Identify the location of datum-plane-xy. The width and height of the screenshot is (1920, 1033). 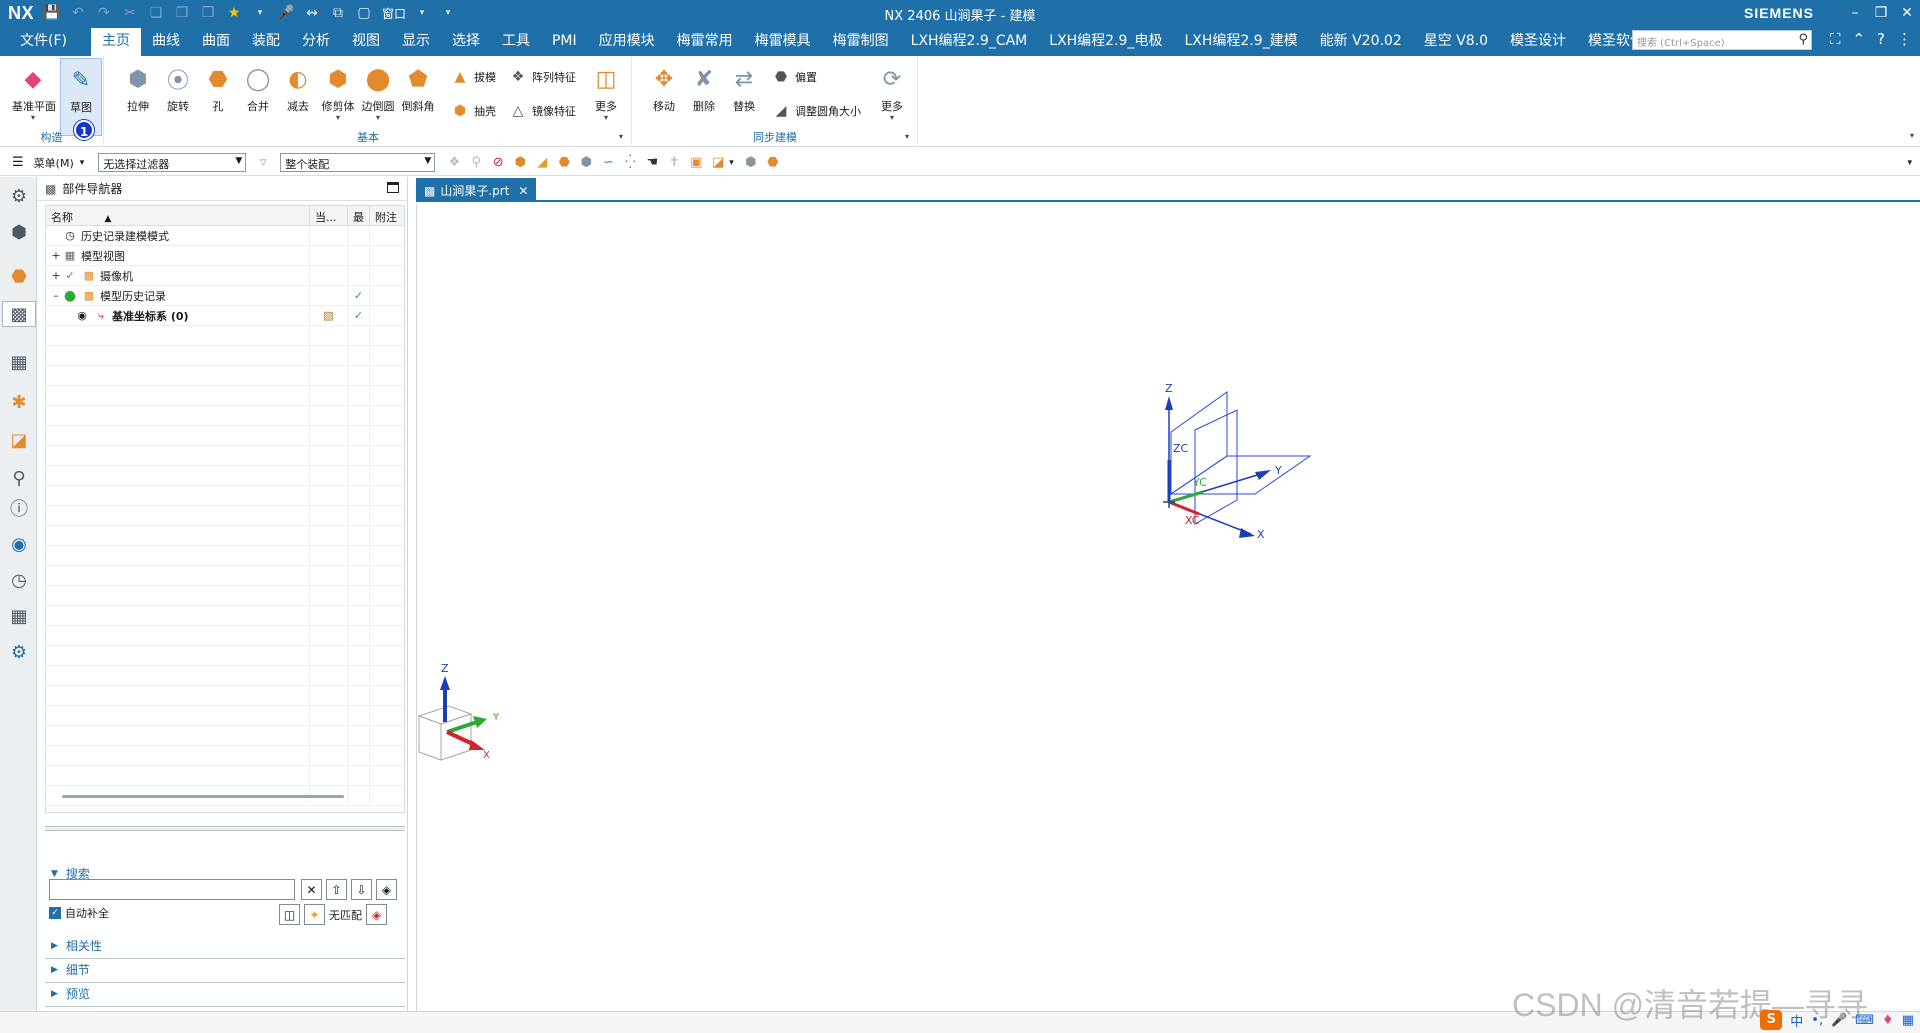
(1240, 475).